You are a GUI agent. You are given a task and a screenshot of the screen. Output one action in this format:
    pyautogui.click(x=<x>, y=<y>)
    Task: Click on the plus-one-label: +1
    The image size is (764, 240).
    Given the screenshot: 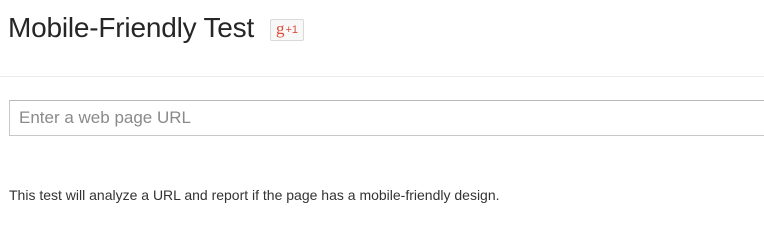 What is the action you would take?
    pyautogui.click(x=292, y=30)
    